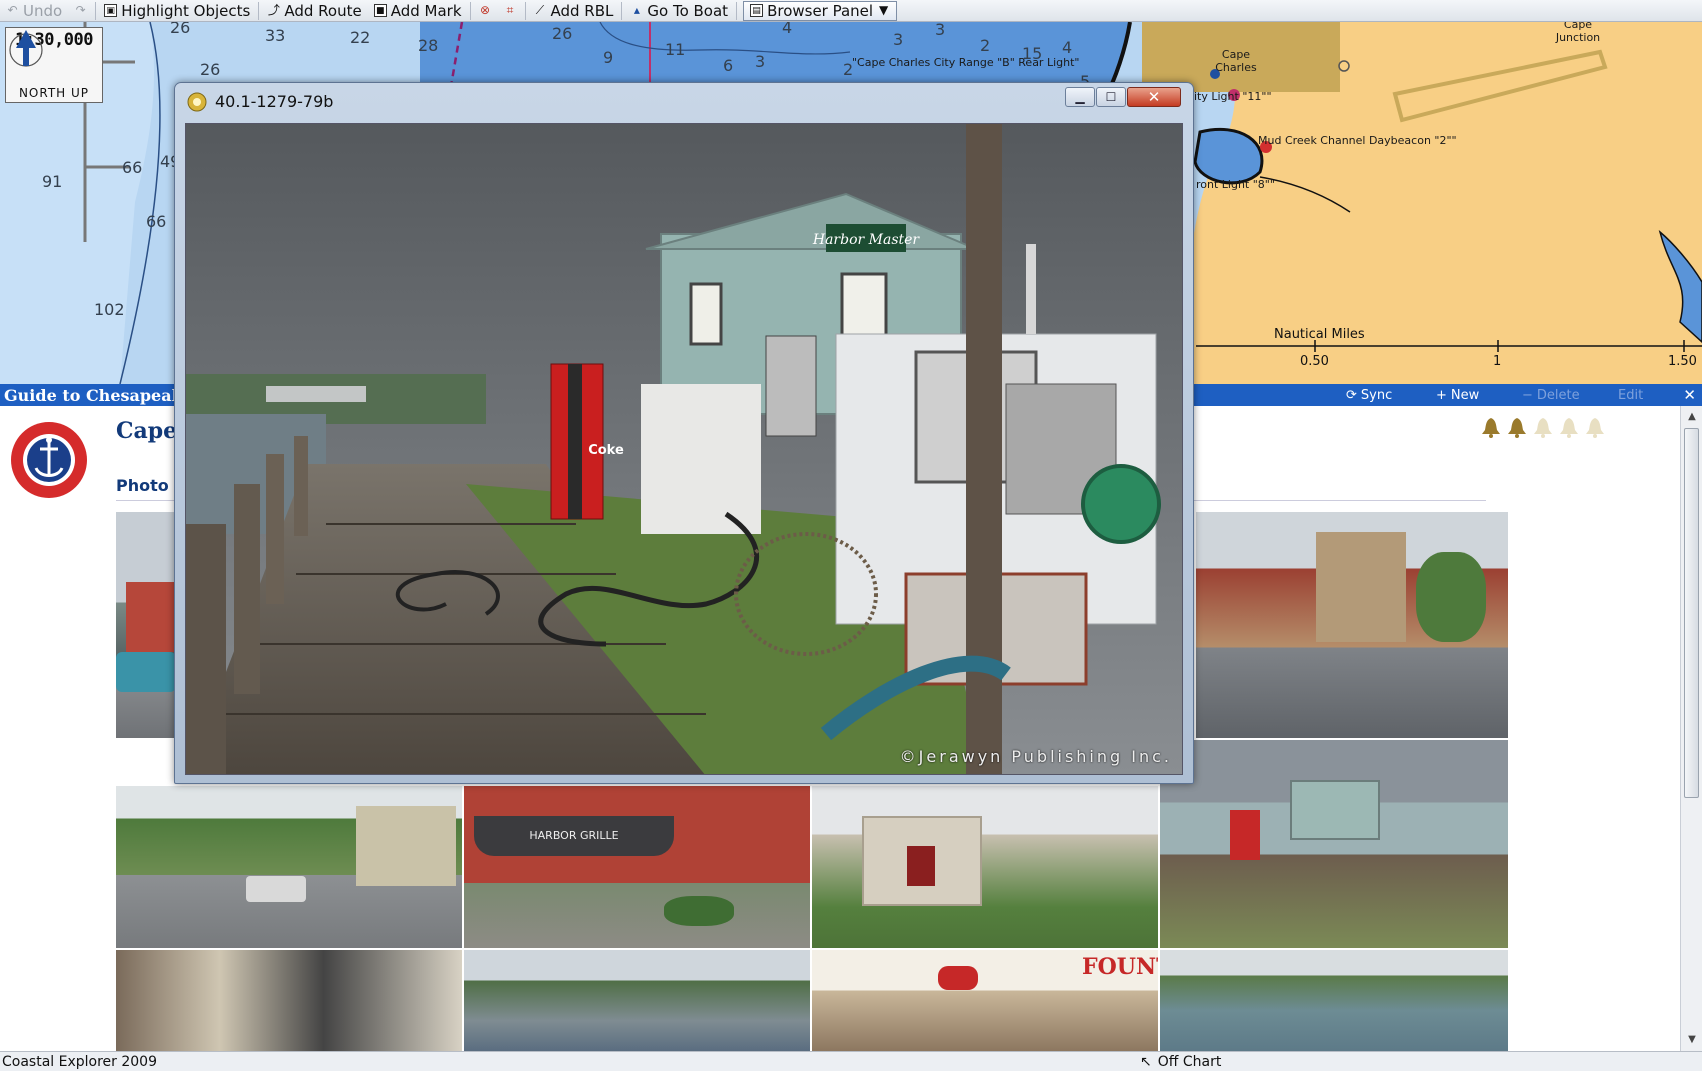 The image size is (1702, 1071). Describe the element at coordinates (1369, 395) in the screenshot. I see `sync-button: ⟳ Sync` at that location.